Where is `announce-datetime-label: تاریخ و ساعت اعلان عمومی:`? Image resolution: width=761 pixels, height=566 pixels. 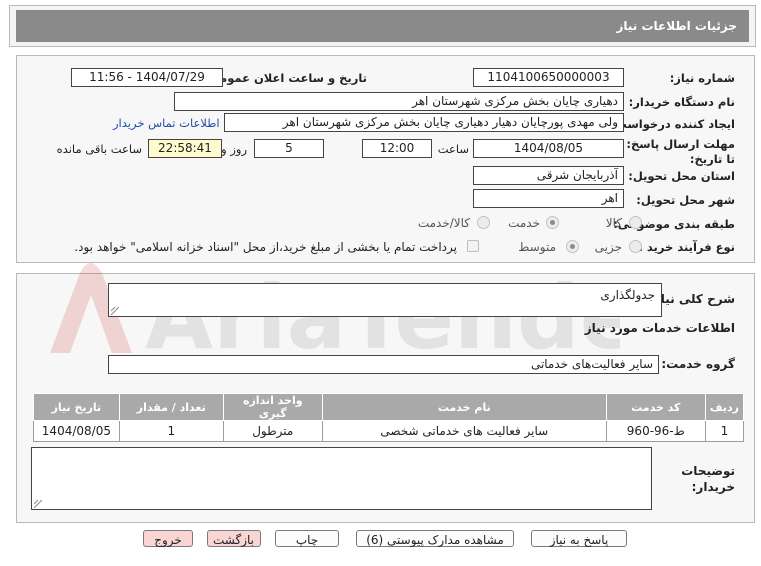
announce-datetime-label: تاریخ و ساعت اعلان عمومی: is located at coordinates (285, 78).